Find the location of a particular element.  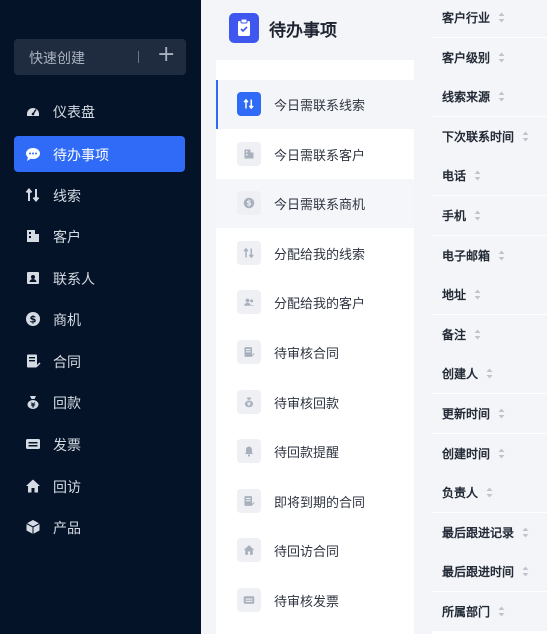

column-header-text: 更新时间 is located at coordinates (466, 414).